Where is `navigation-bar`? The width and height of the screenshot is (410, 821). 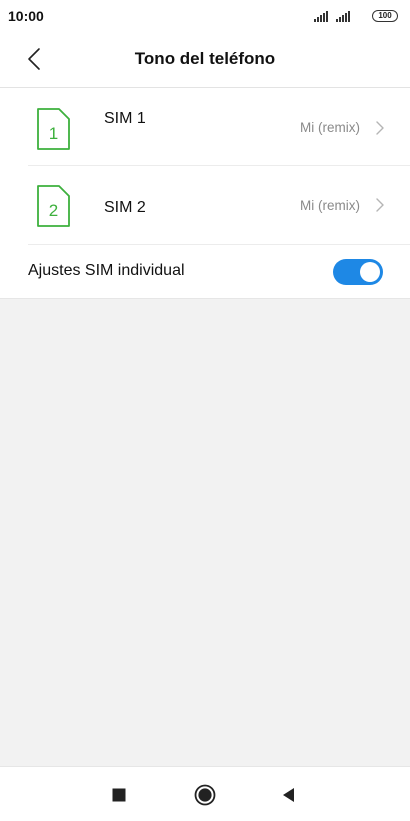 navigation-bar is located at coordinates (205, 793).